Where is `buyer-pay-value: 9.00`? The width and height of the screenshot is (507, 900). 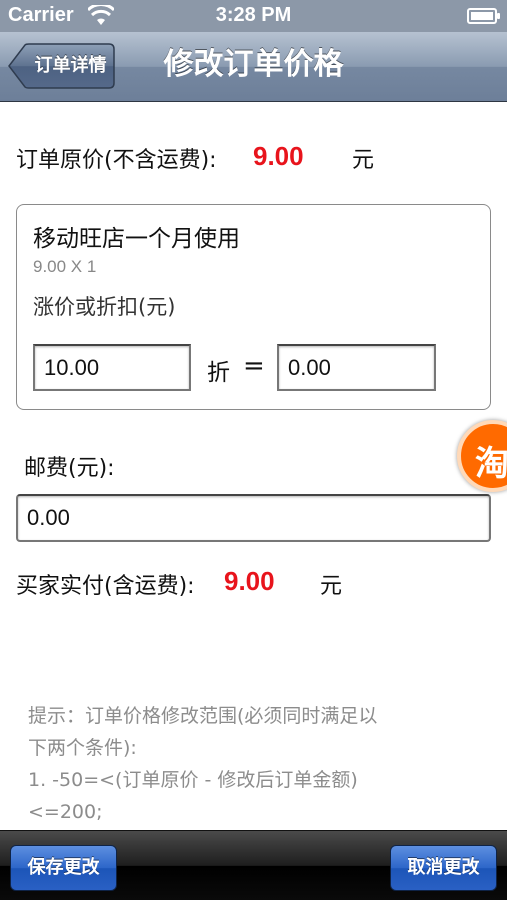
buyer-pay-value: 9.00 is located at coordinates (249, 581).